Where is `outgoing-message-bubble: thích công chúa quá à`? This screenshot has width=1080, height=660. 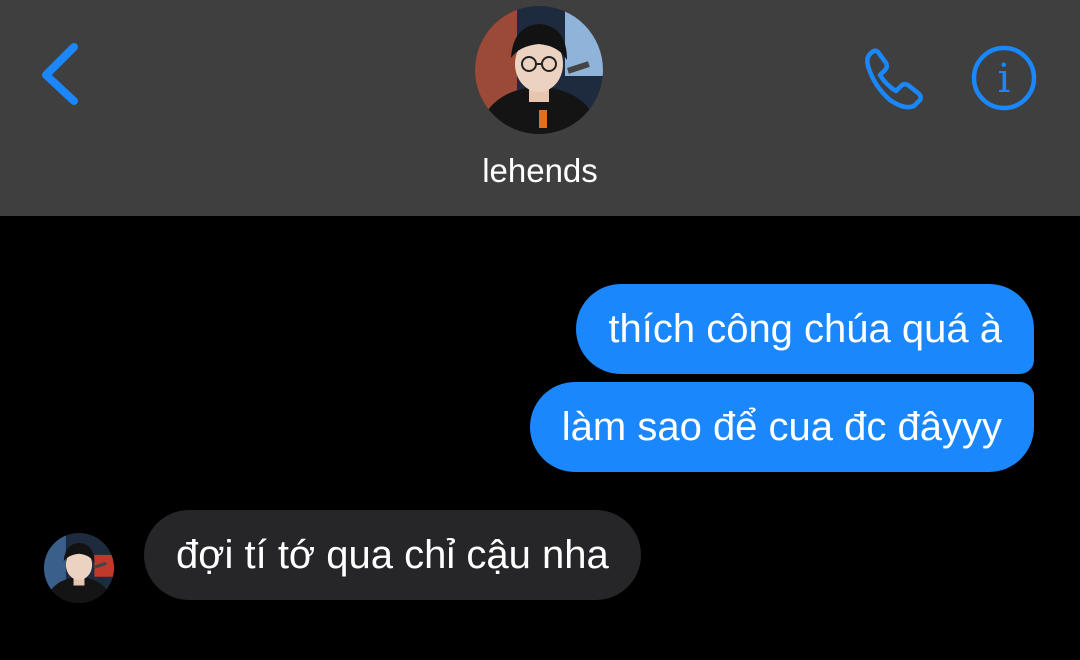 outgoing-message-bubble: thích công chúa quá à is located at coordinates (805, 329).